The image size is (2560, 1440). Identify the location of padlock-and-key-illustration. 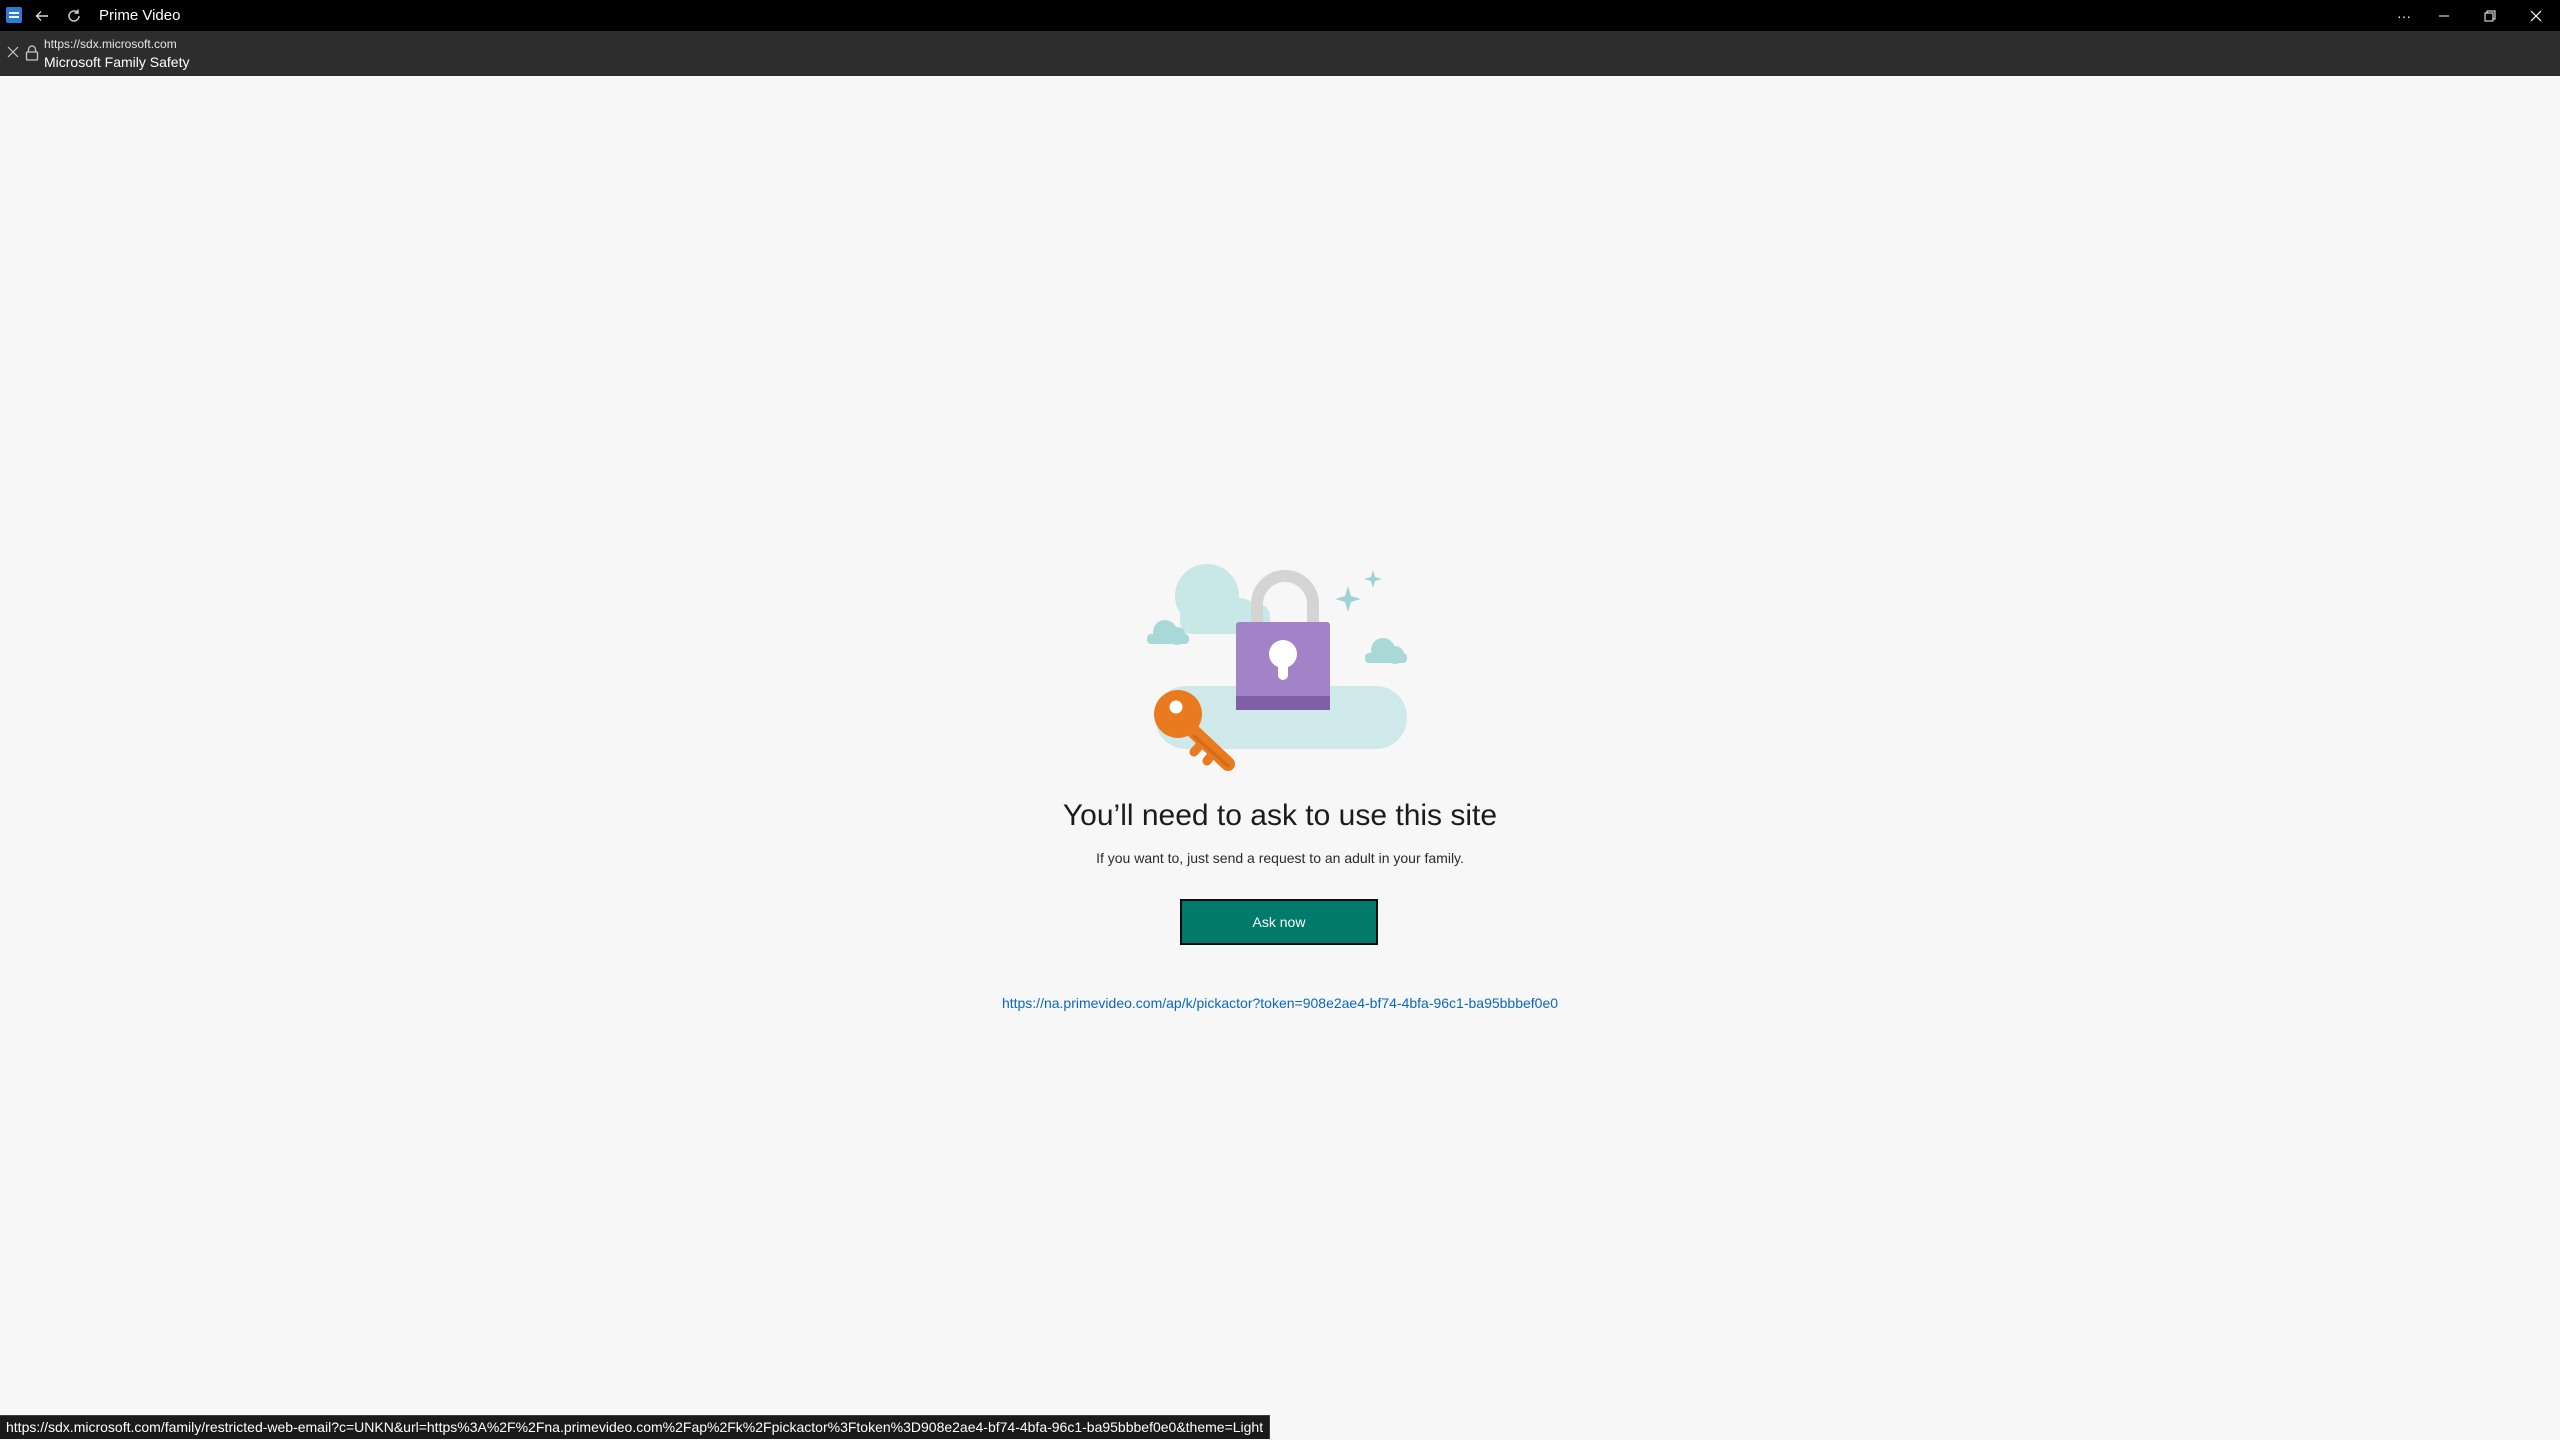
(1277, 667).